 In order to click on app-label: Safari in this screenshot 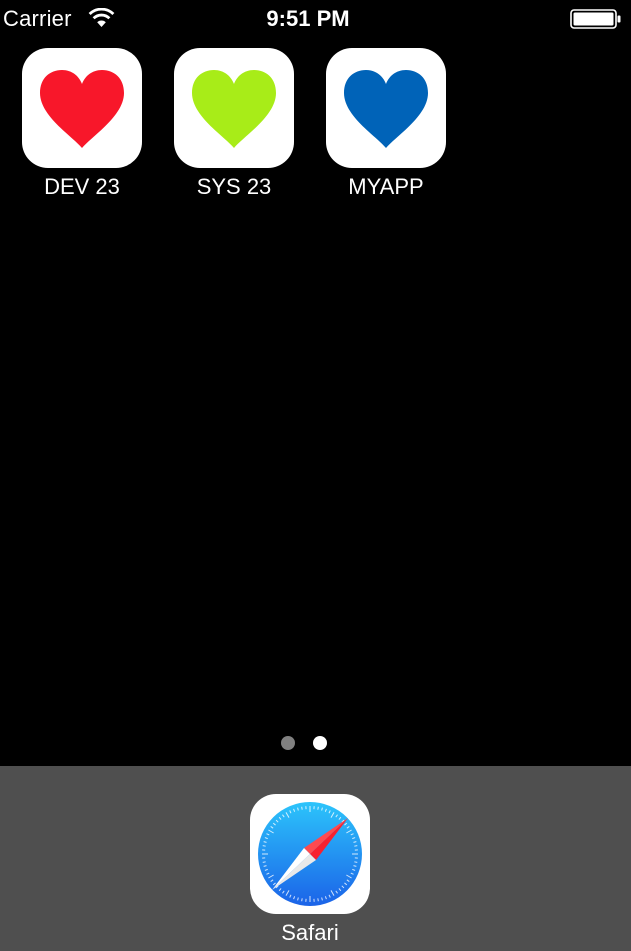, I will do `click(310, 932)`.